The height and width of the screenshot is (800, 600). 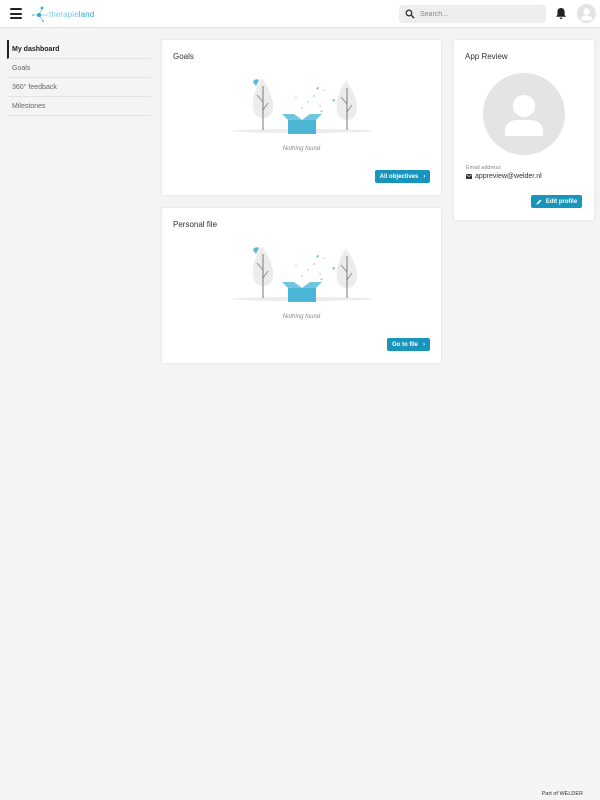 I want to click on sidebar-item-goals: Goals, so click(x=79, y=68).